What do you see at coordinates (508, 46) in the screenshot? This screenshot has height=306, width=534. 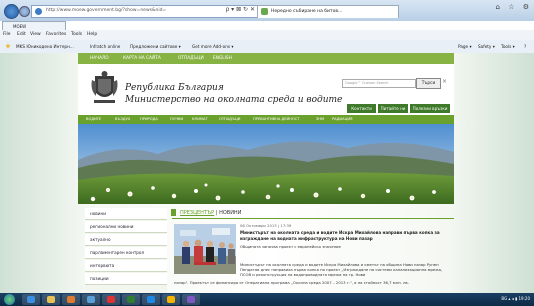 I see `tools-menu: Tools ▾` at bounding box center [508, 46].